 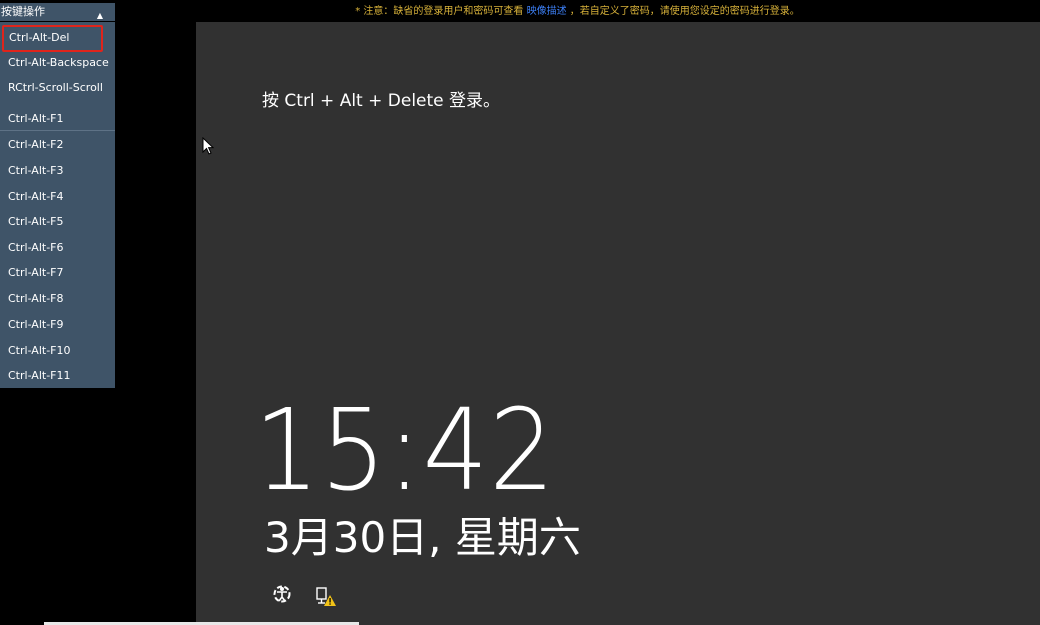 I want to click on image-description-link: 映像描述, so click(x=547, y=11).